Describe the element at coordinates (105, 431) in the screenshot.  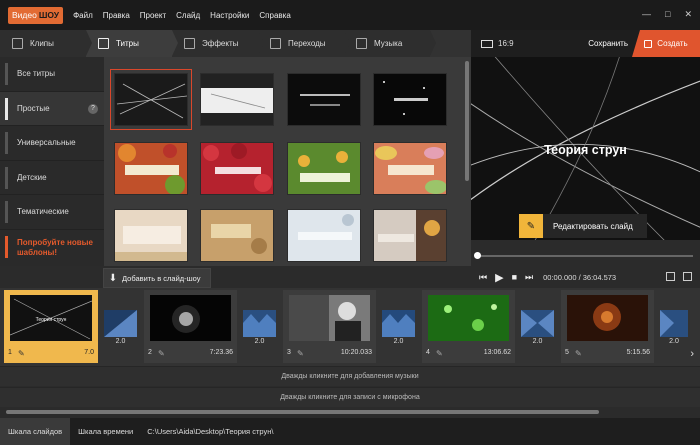
I see `tab-time-timeline: Шкала времени` at that location.